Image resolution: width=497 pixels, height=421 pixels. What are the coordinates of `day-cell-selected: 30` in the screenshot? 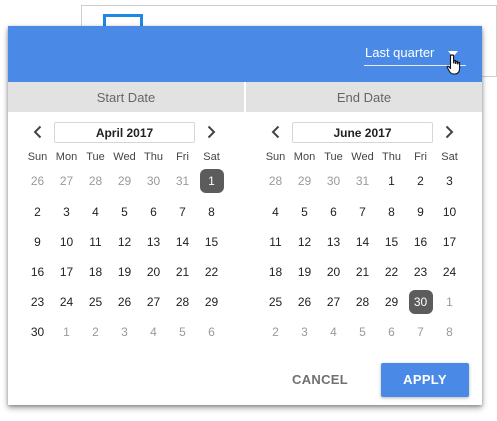 It's located at (420, 302).